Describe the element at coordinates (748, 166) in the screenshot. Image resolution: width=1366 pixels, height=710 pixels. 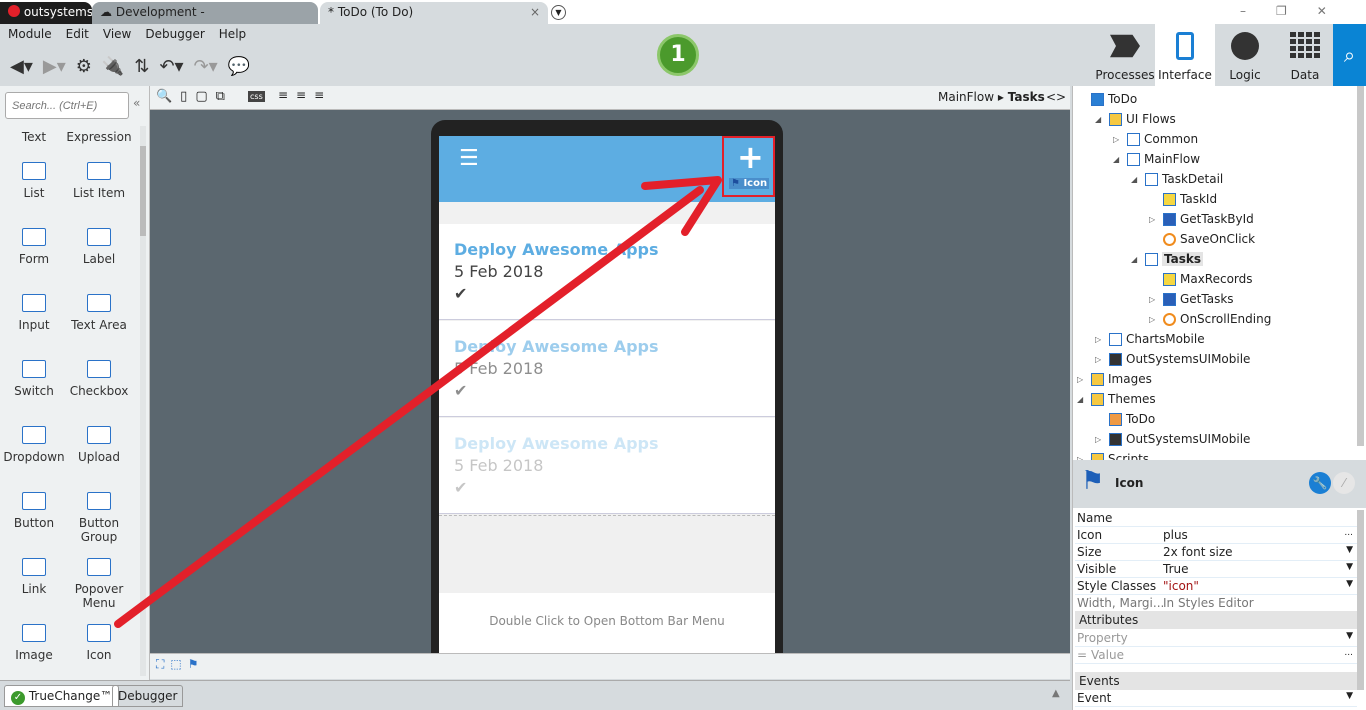
I see `plus-icon-widget: + ⚑ Icon` at that location.